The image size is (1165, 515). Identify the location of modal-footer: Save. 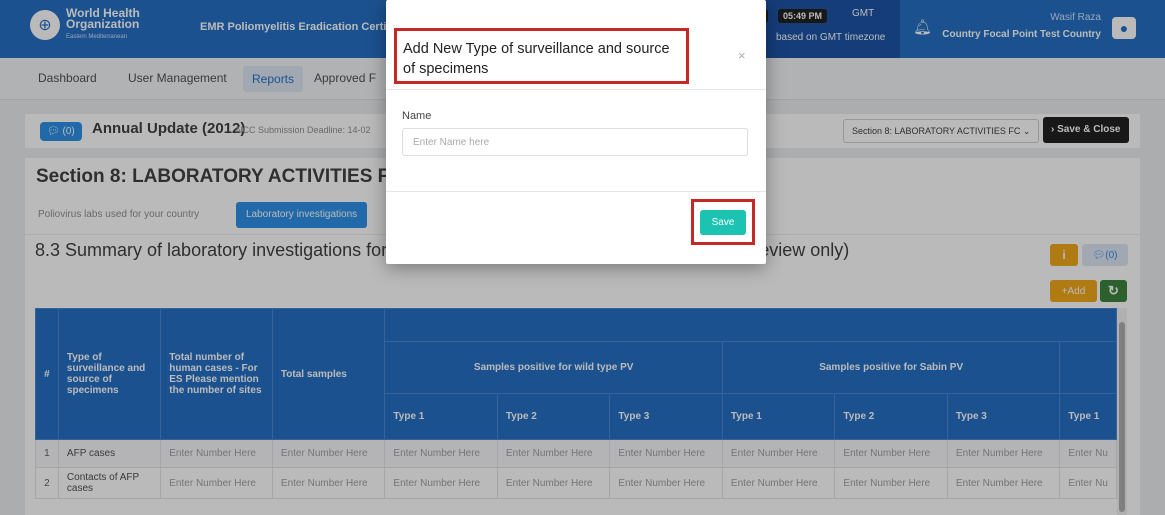
(576, 227).